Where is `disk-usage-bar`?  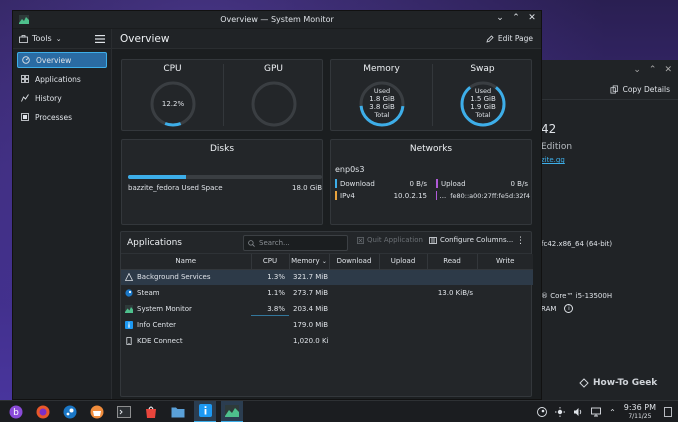
disk-usage-bar is located at coordinates (225, 177).